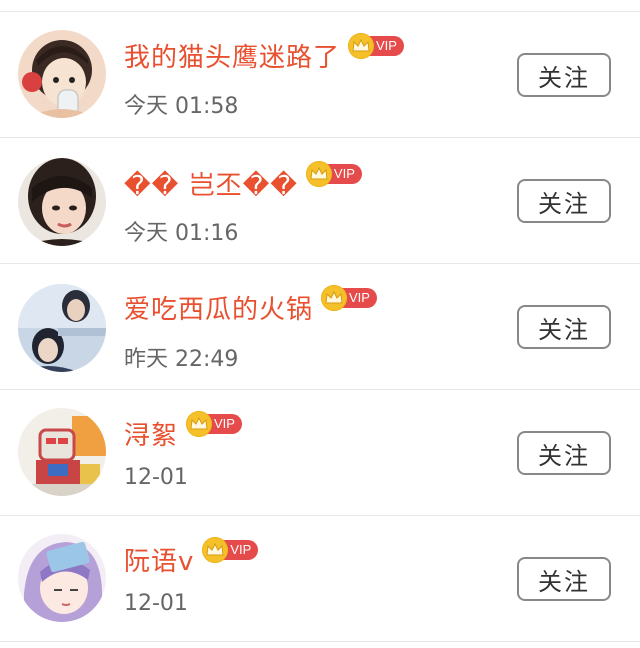  I want to click on name-line: �� 岂丕�� VIP, so click(243, 182).